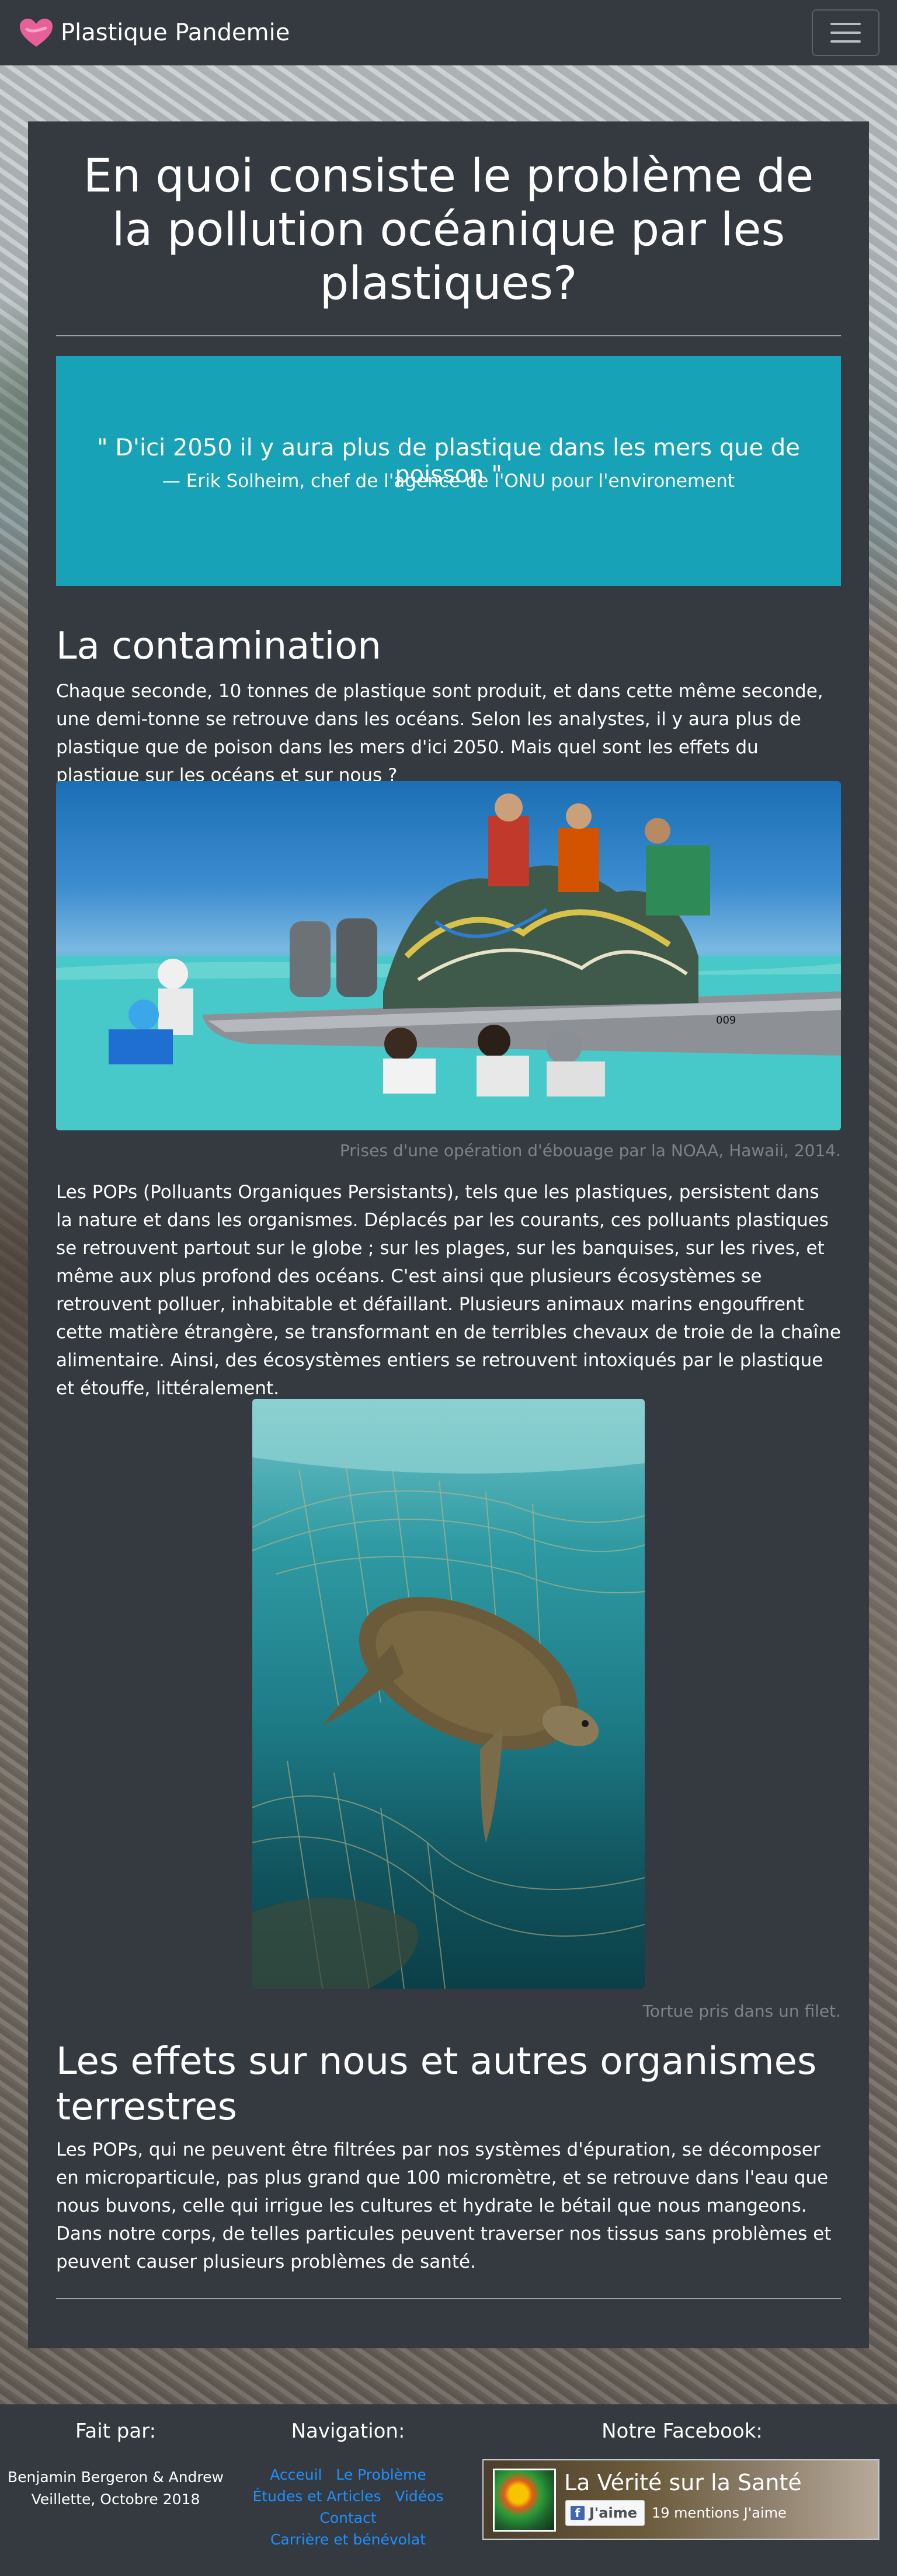 The image size is (897, 2576). I want to click on footer-facebook-heading: Notre Facebook:, so click(682, 2431).